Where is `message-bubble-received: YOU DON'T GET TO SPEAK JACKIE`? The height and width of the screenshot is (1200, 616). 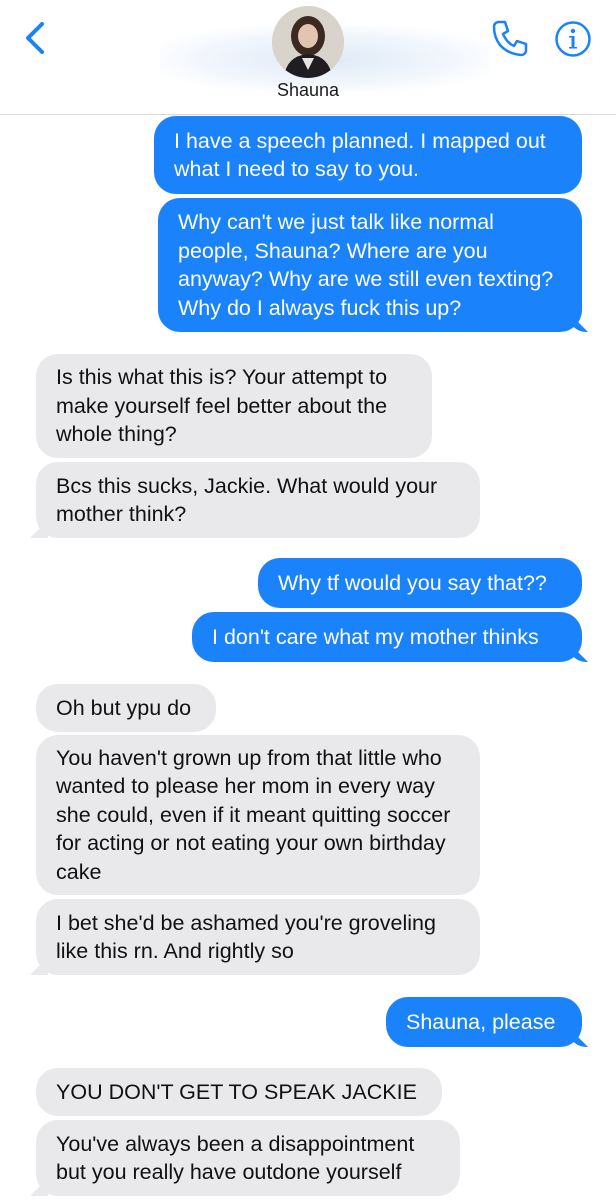
message-bubble-received: YOU DON'T GET TO SPEAK JACKIE is located at coordinates (239, 1092).